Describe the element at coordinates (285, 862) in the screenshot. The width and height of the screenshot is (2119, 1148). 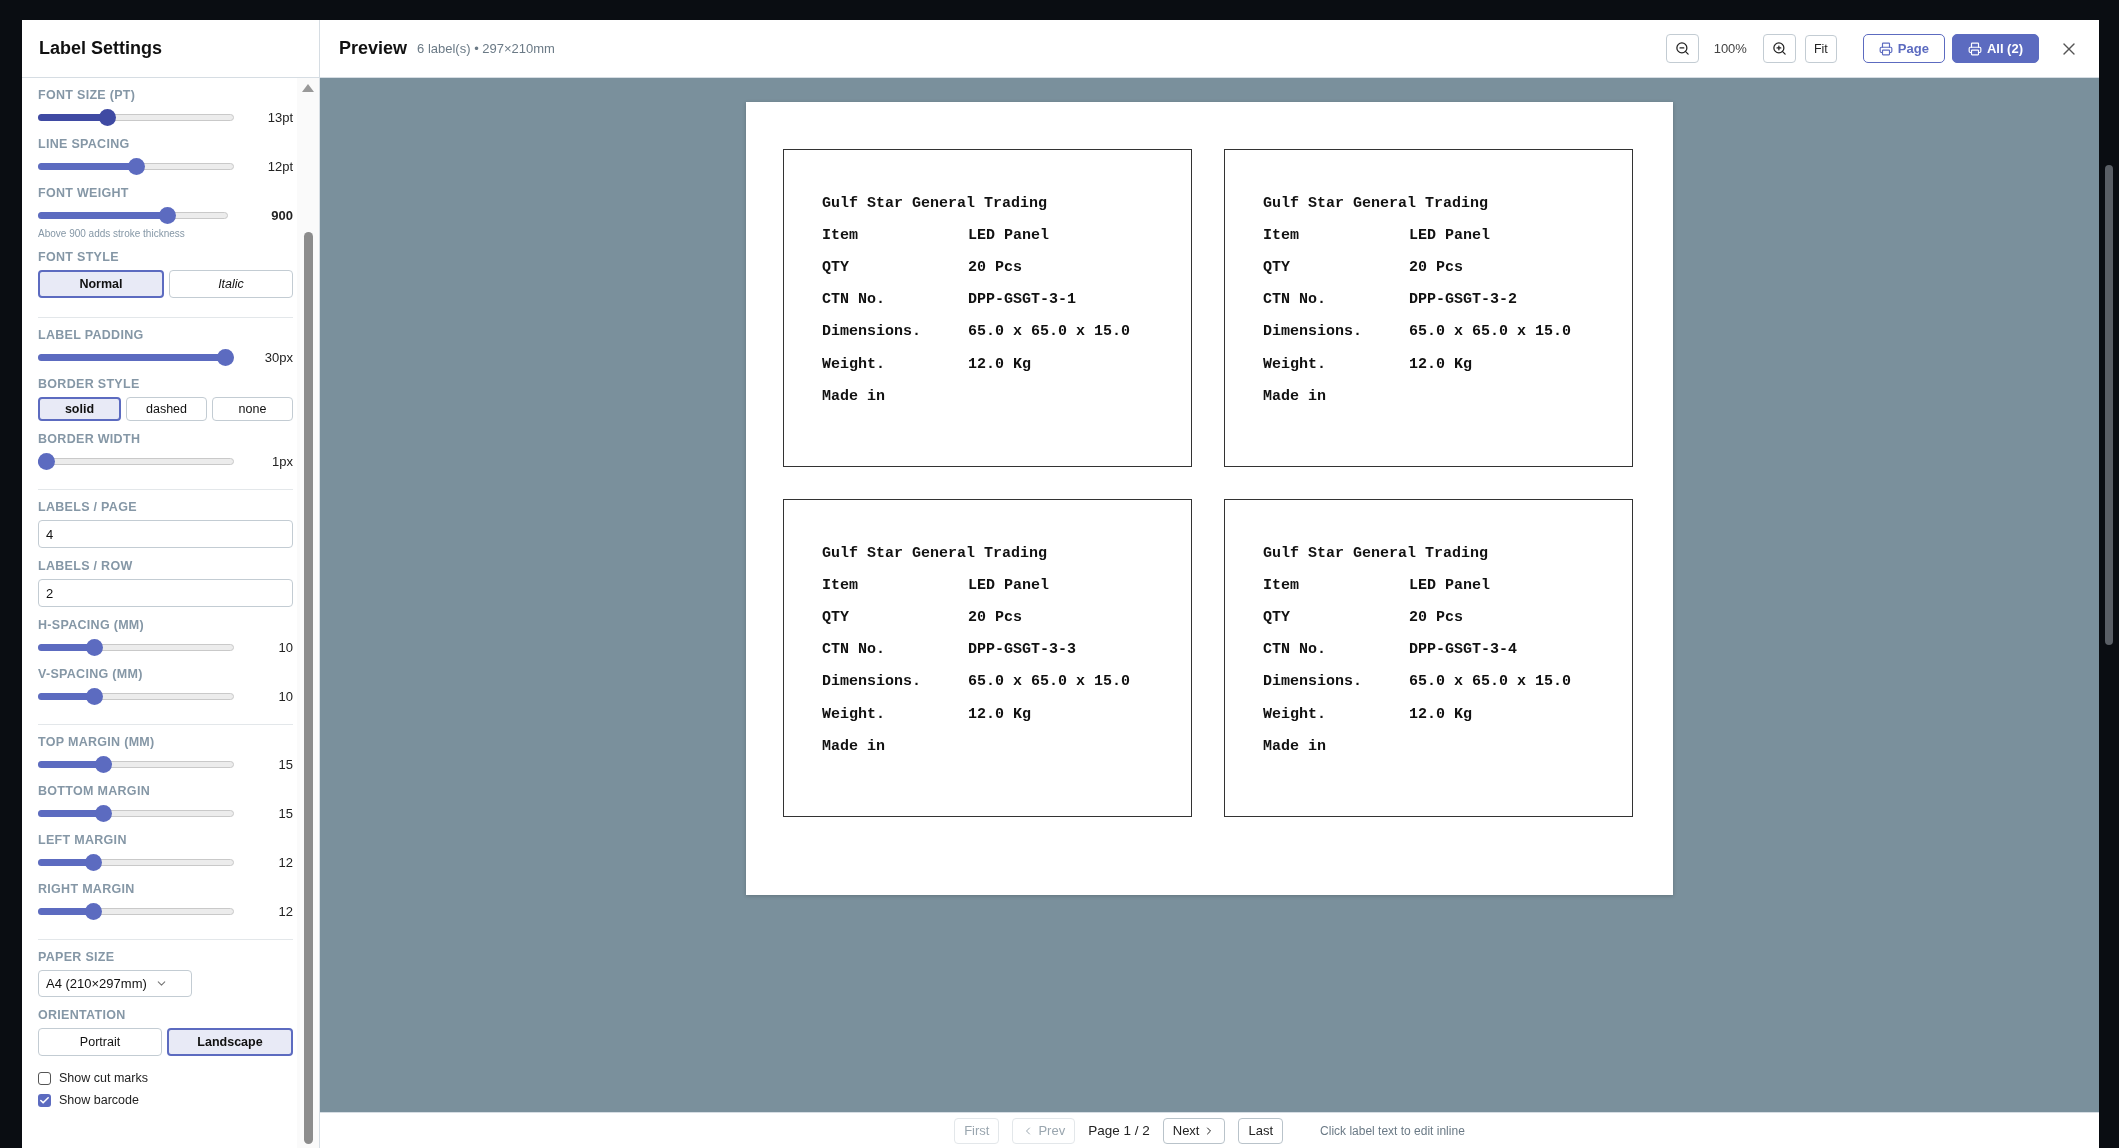
I see `slider-value: 12` at that location.